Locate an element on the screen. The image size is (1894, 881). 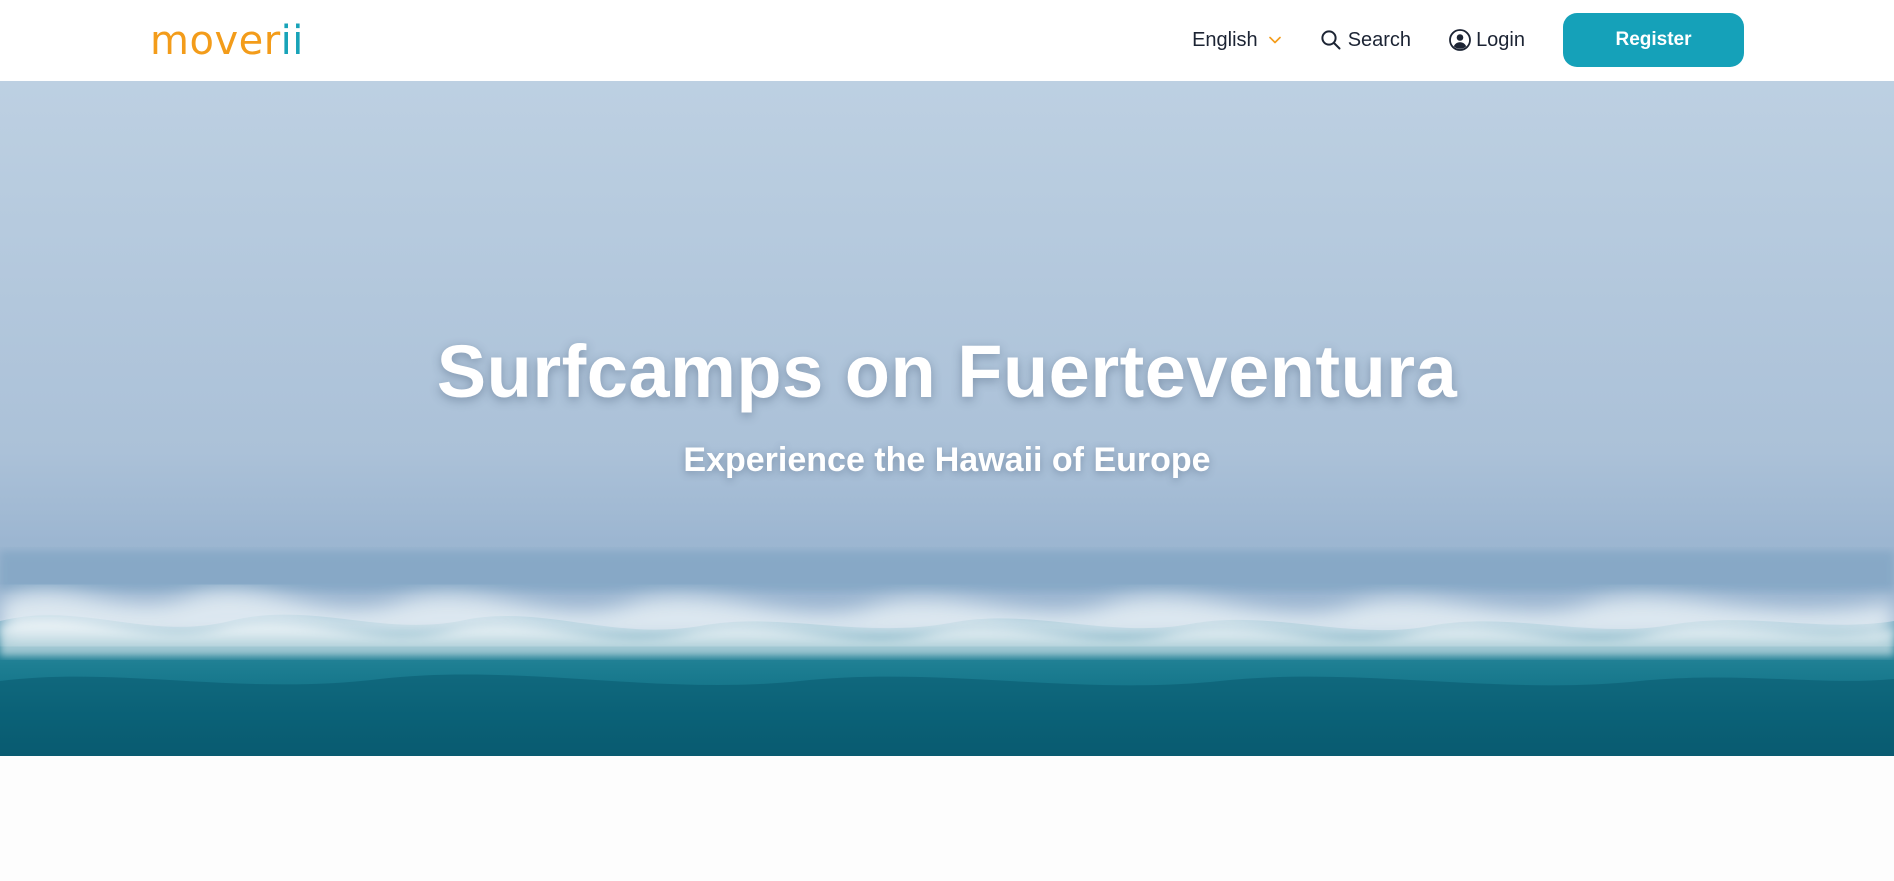
content-area is located at coordinates (947, 818).